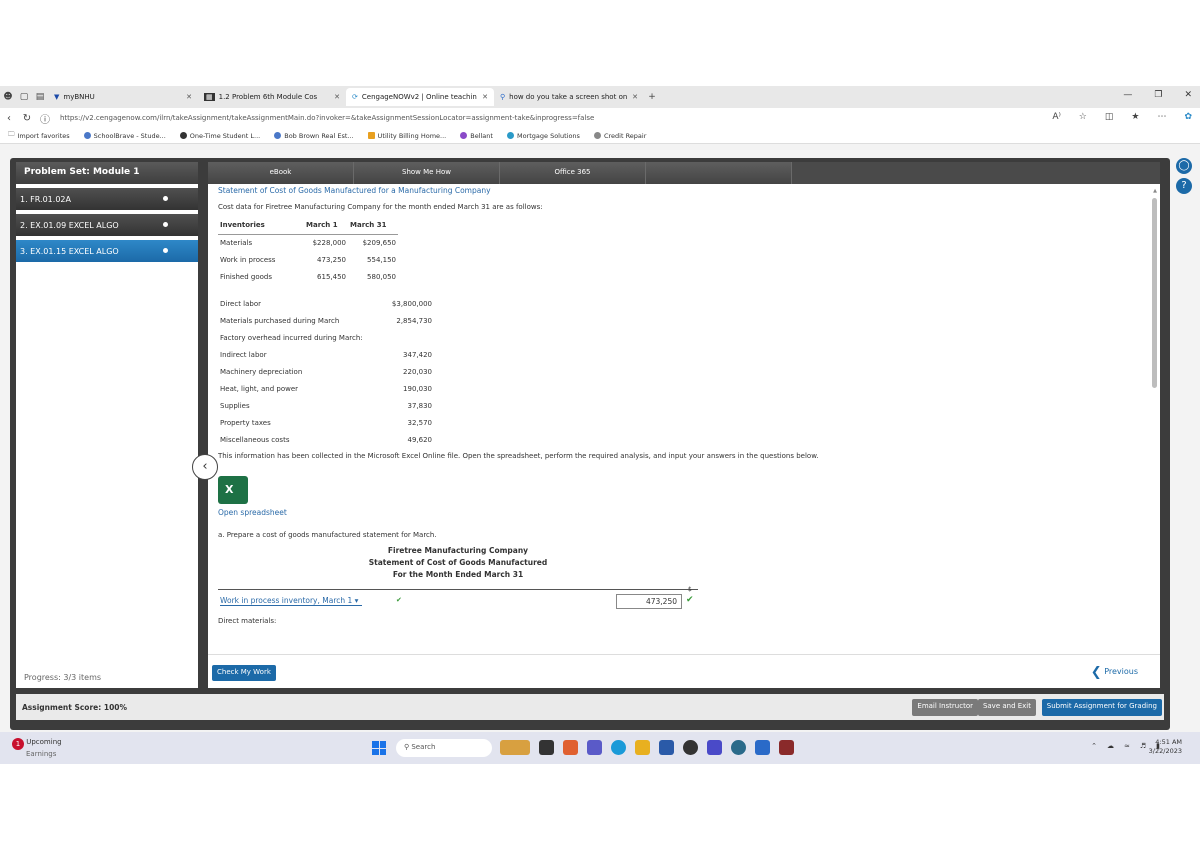  Describe the element at coordinates (37, 748) in the screenshot. I see `news-widget: 1 Upcoming Earnings` at that location.